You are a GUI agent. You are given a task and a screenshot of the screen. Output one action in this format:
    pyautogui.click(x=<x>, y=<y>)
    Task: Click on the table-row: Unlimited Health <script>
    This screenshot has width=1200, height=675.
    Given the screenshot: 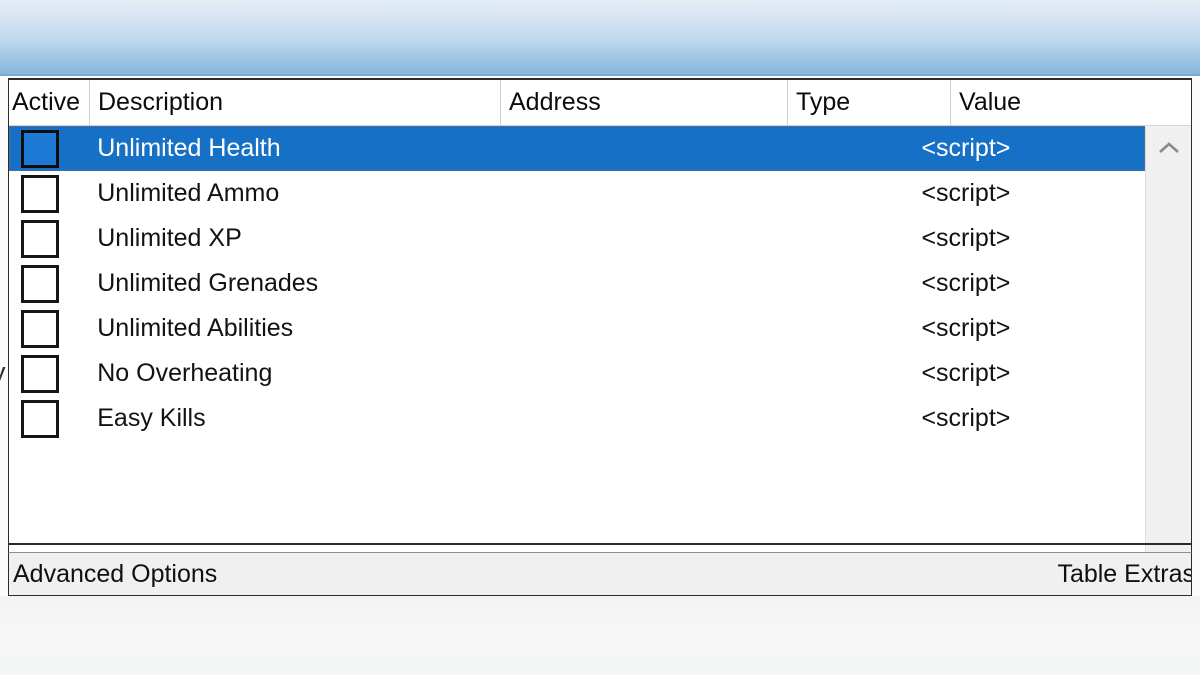 What is the action you would take?
    pyautogui.click(x=577, y=148)
    